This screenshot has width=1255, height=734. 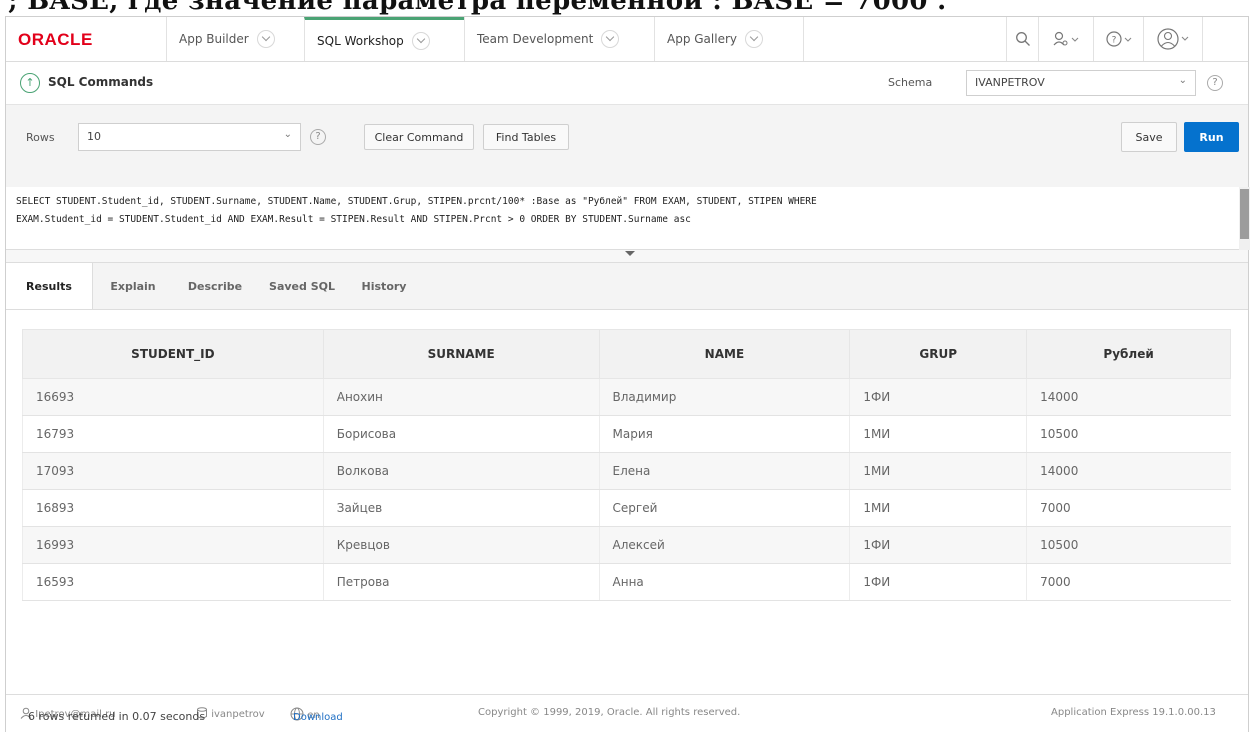 I want to click on tab-sql-workshop: SQL Workshop, so click(x=384, y=39).